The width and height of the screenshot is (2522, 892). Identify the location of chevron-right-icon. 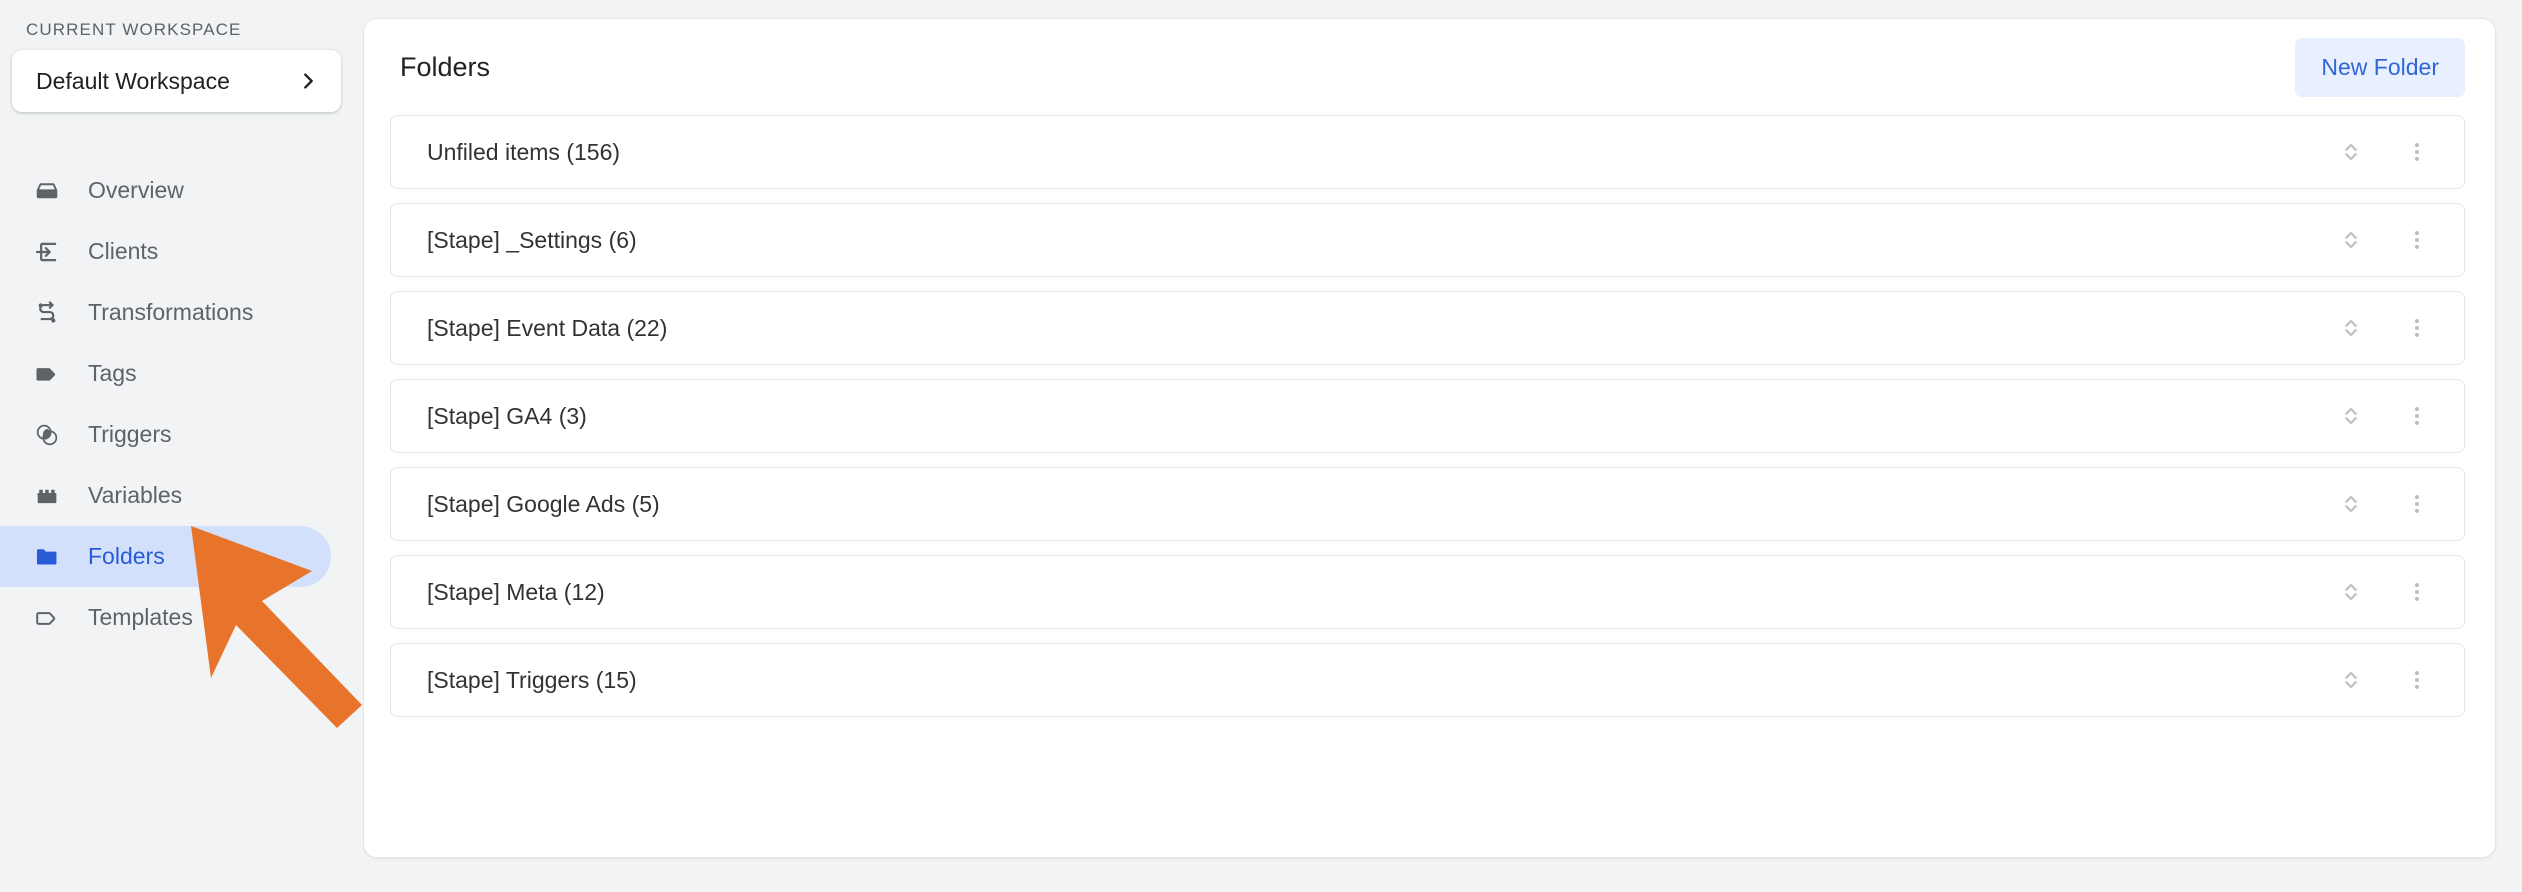
(308, 81).